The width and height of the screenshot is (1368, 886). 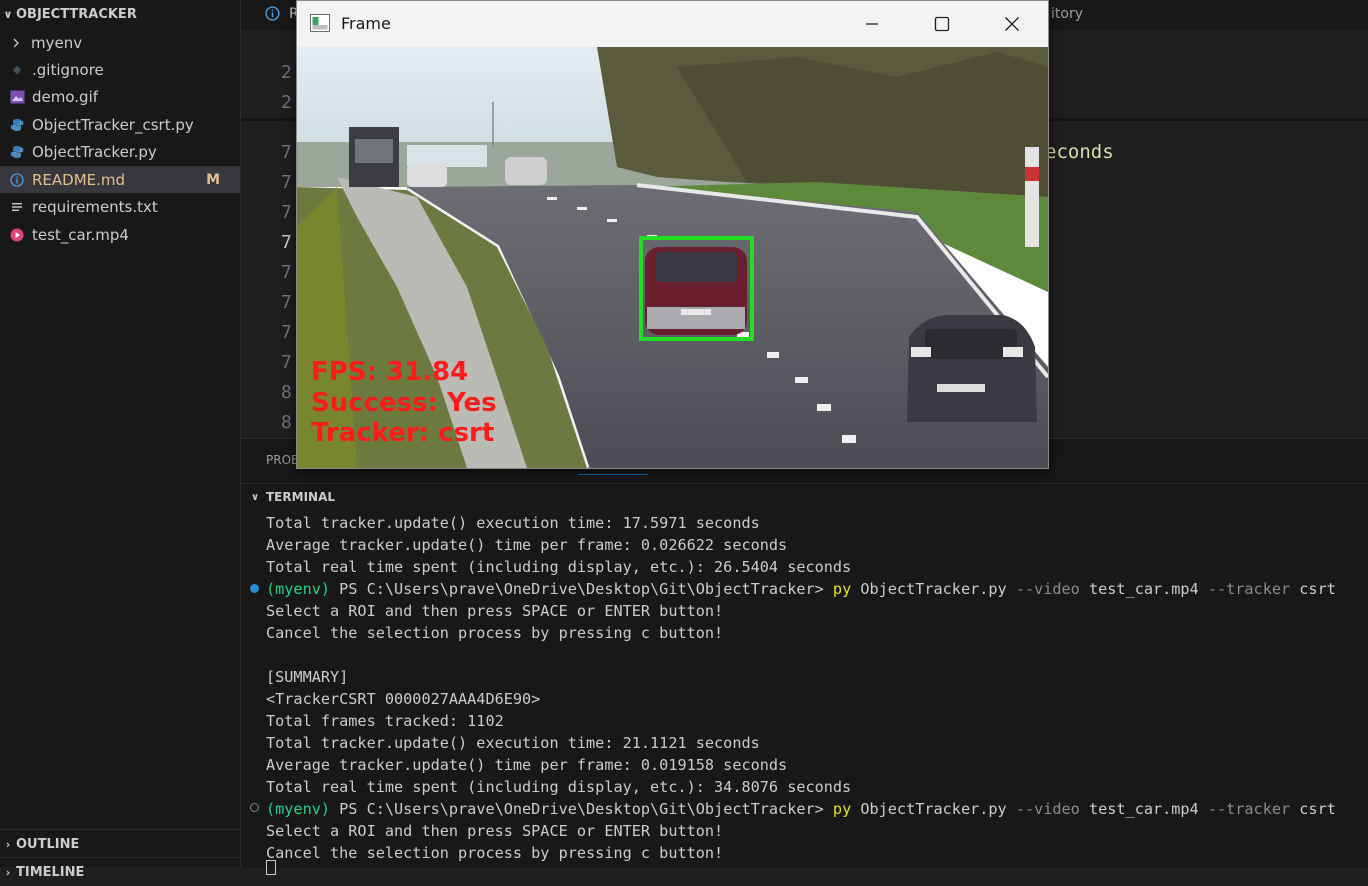 What do you see at coordinates (307, 677) in the screenshot?
I see `terminal-line: [SUMMARY]` at bounding box center [307, 677].